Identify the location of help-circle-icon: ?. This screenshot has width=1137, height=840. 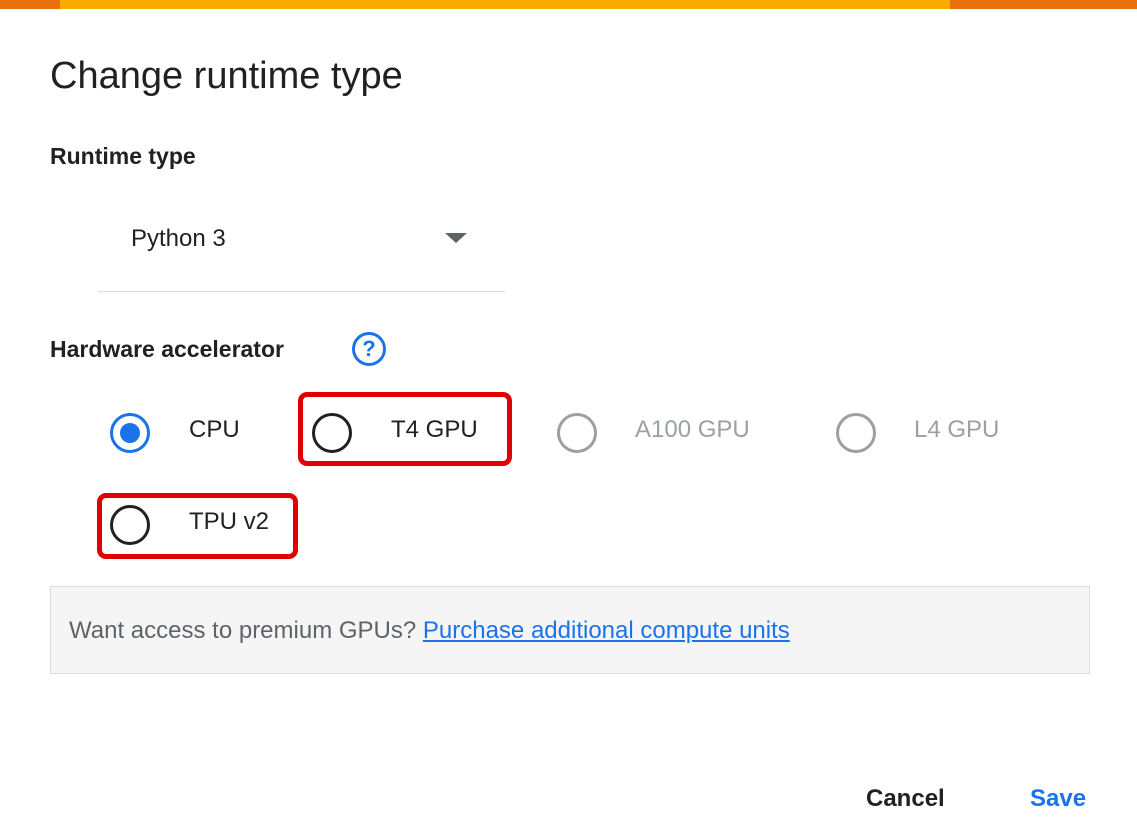
(369, 349).